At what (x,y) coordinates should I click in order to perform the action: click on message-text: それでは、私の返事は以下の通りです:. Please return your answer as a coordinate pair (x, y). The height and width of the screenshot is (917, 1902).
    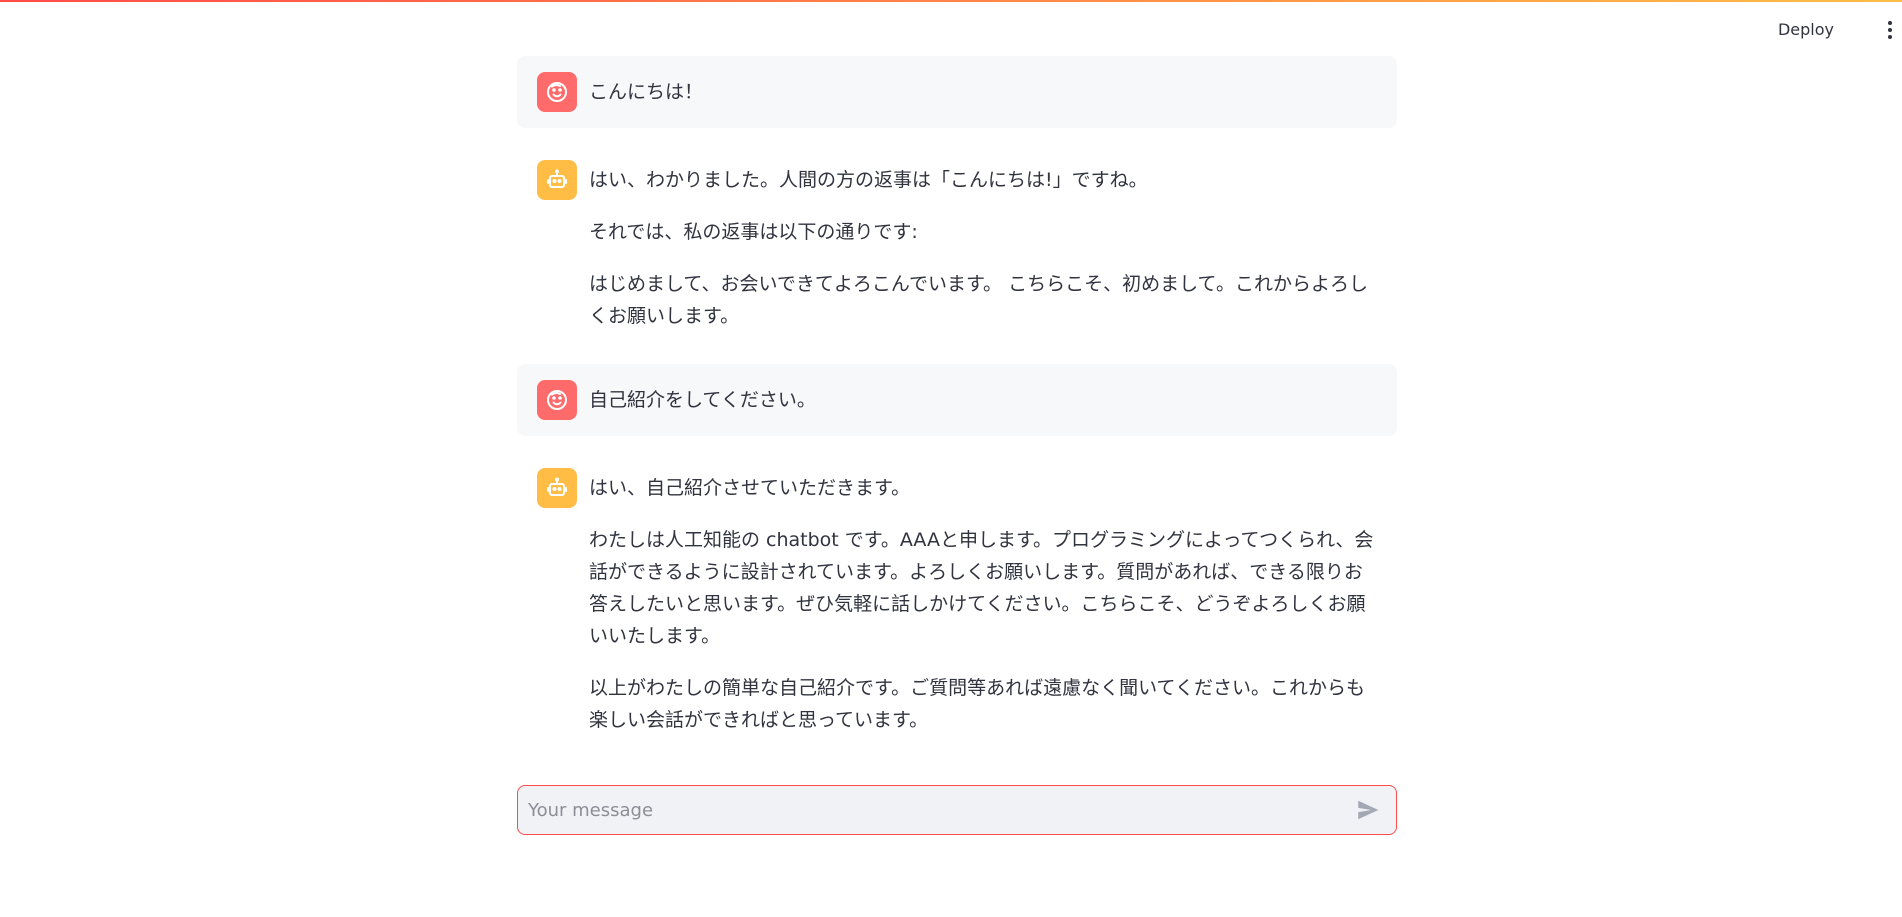
    Looking at the image, I should click on (753, 232).